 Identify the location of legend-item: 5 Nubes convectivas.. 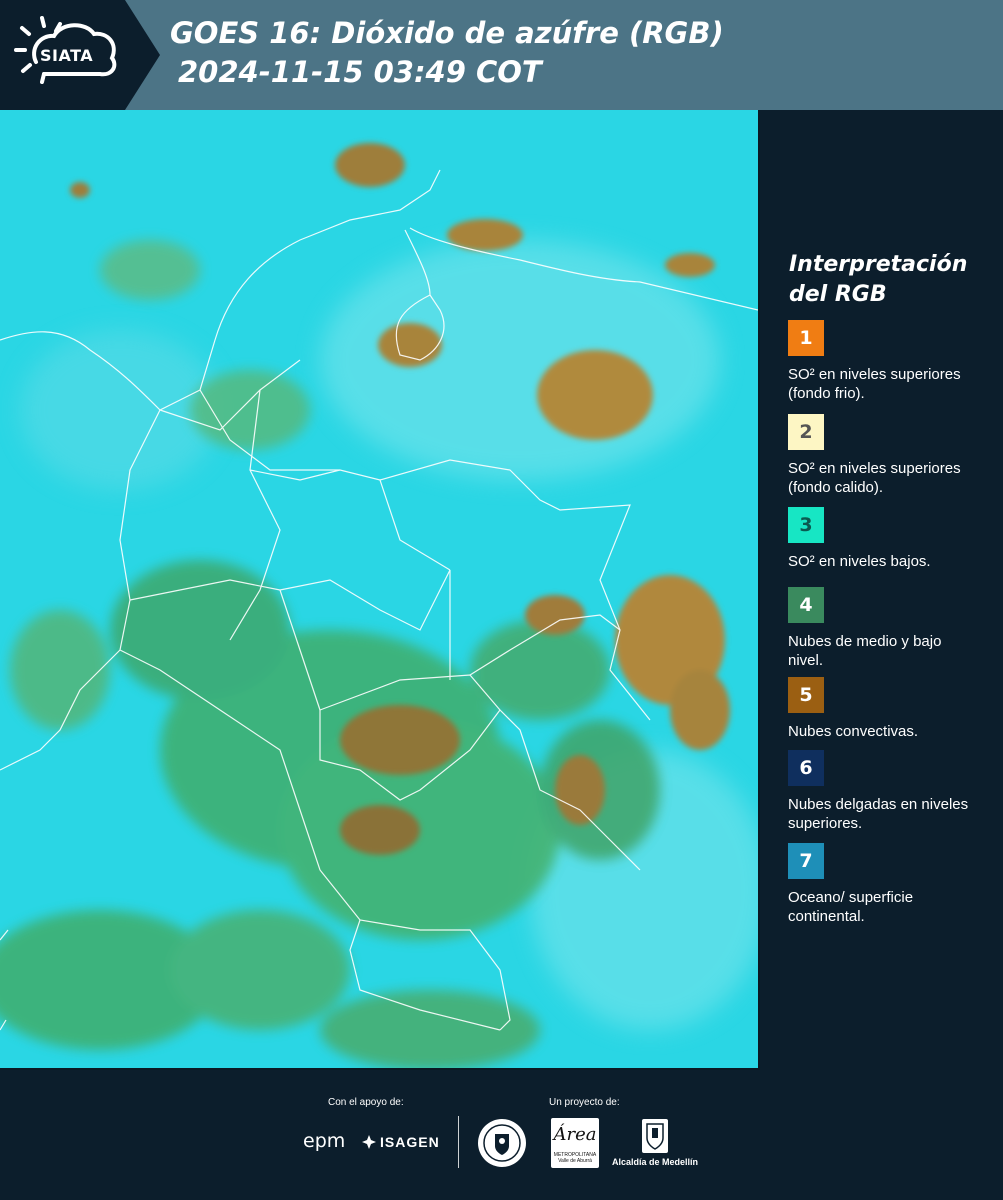
(890, 709).